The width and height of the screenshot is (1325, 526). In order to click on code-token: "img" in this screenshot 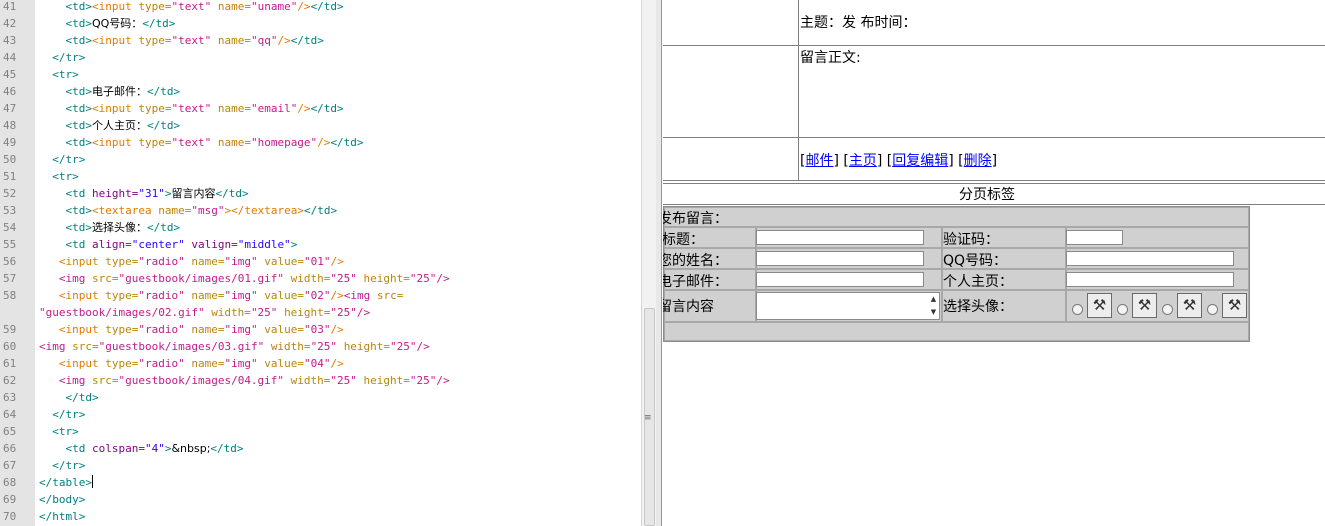, I will do `click(244, 363)`.